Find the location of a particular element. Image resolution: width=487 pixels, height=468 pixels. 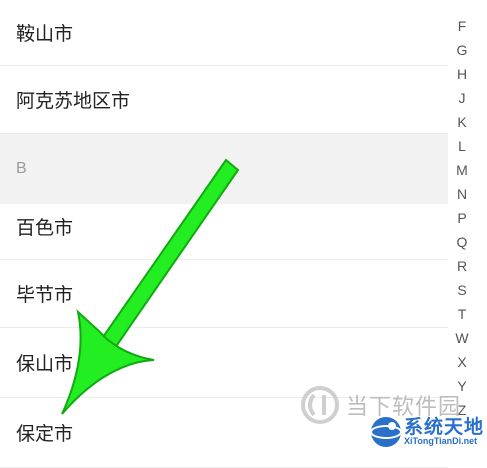

watermark-en-text: XiTongTianDi.net is located at coordinates (441, 441).